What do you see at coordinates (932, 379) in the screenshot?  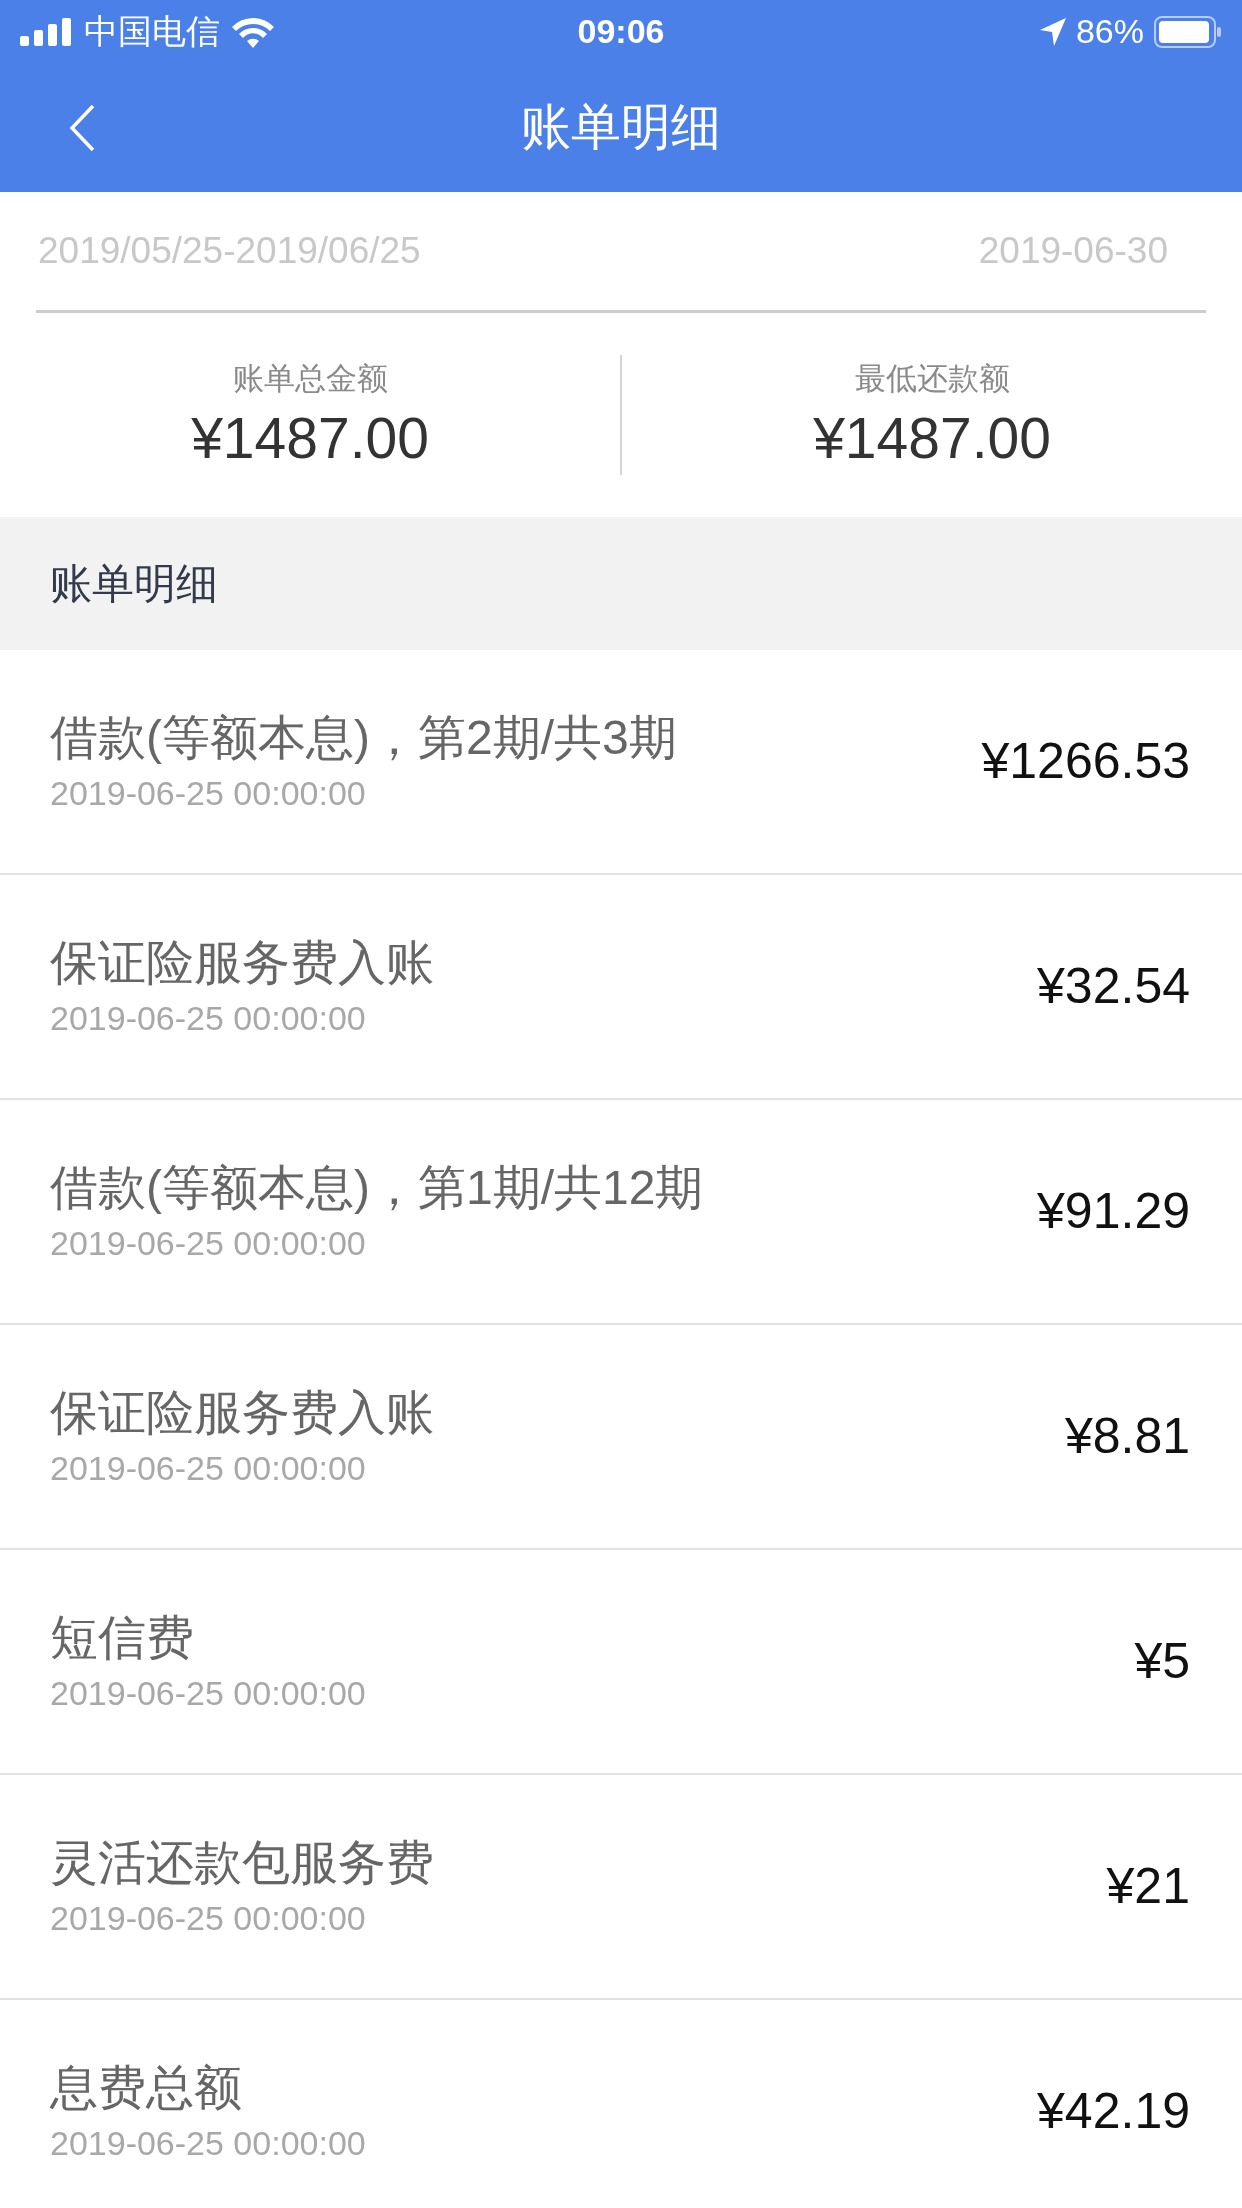 I see `summary-label: 最低还款额` at bounding box center [932, 379].